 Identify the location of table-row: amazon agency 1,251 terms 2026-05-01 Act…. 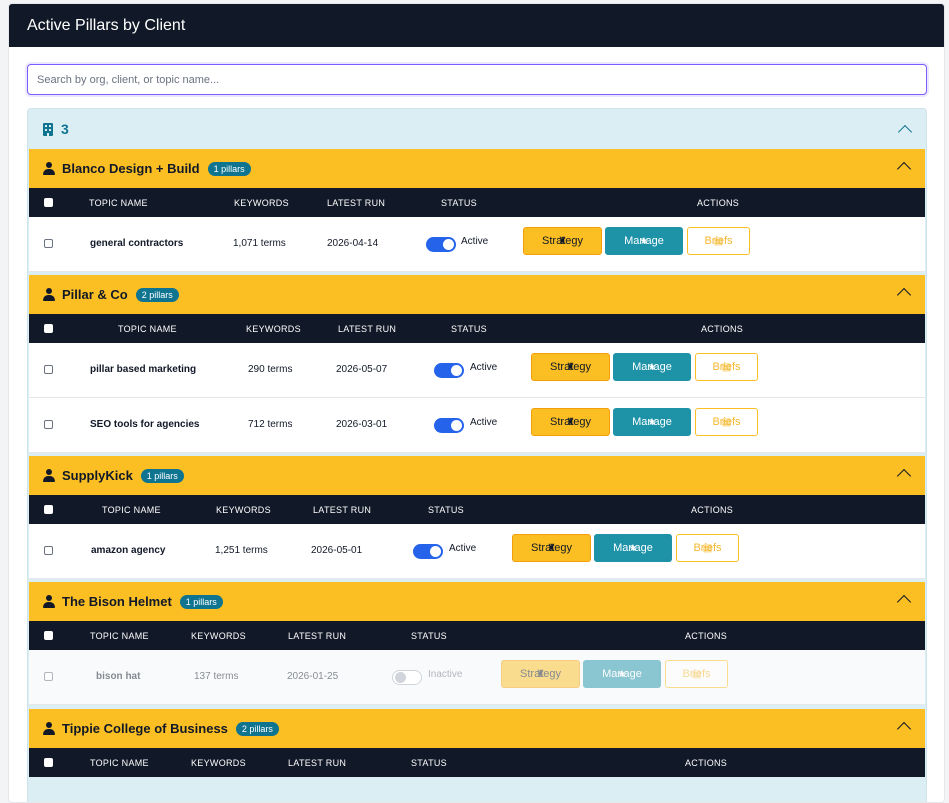
(477, 551).